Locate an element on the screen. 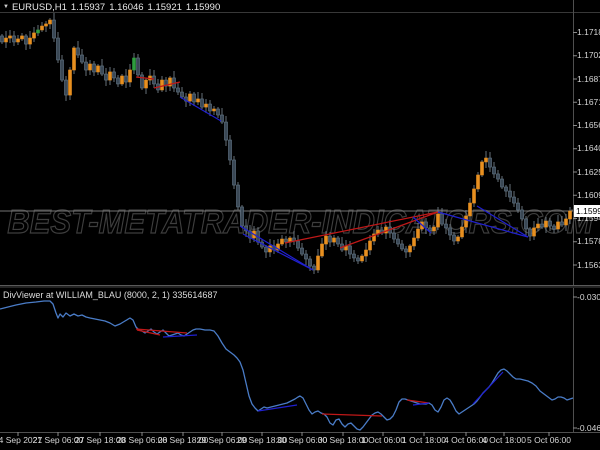  ohlc-low: 1.15921 is located at coordinates (164, 7).